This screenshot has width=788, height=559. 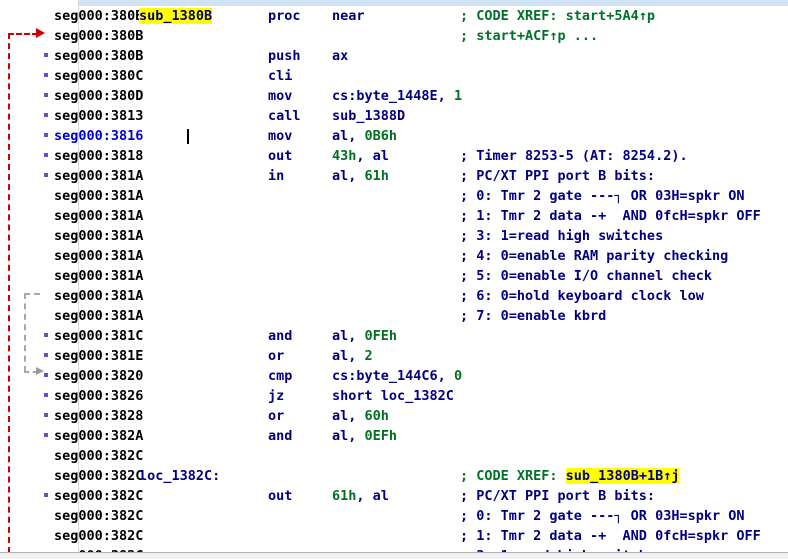 I want to click on line-comment: ; CODE XREF: sub_1380B+1B↑j, so click(x=570, y=476).